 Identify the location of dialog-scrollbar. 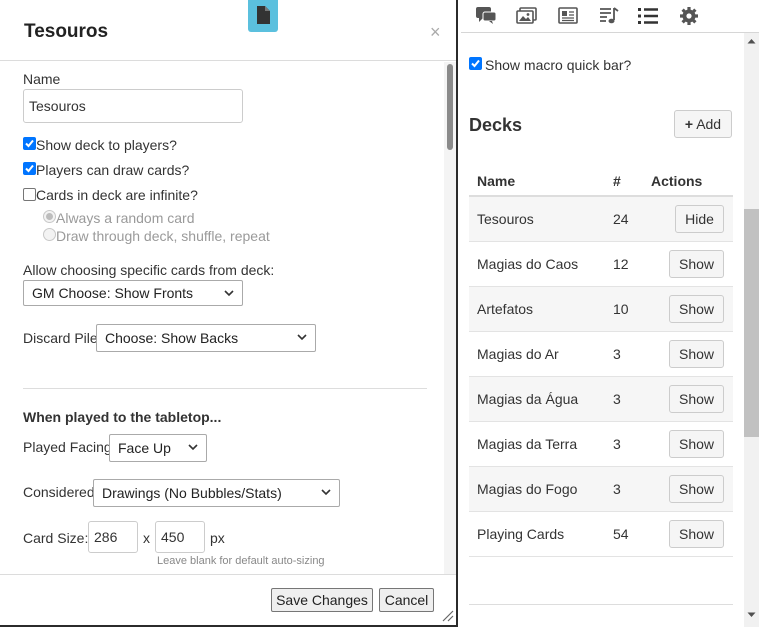
(450, 318).